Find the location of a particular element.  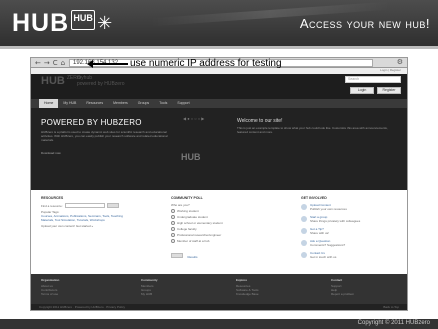

footer-link: Knowledge Base is located at coordinates (247, 294).